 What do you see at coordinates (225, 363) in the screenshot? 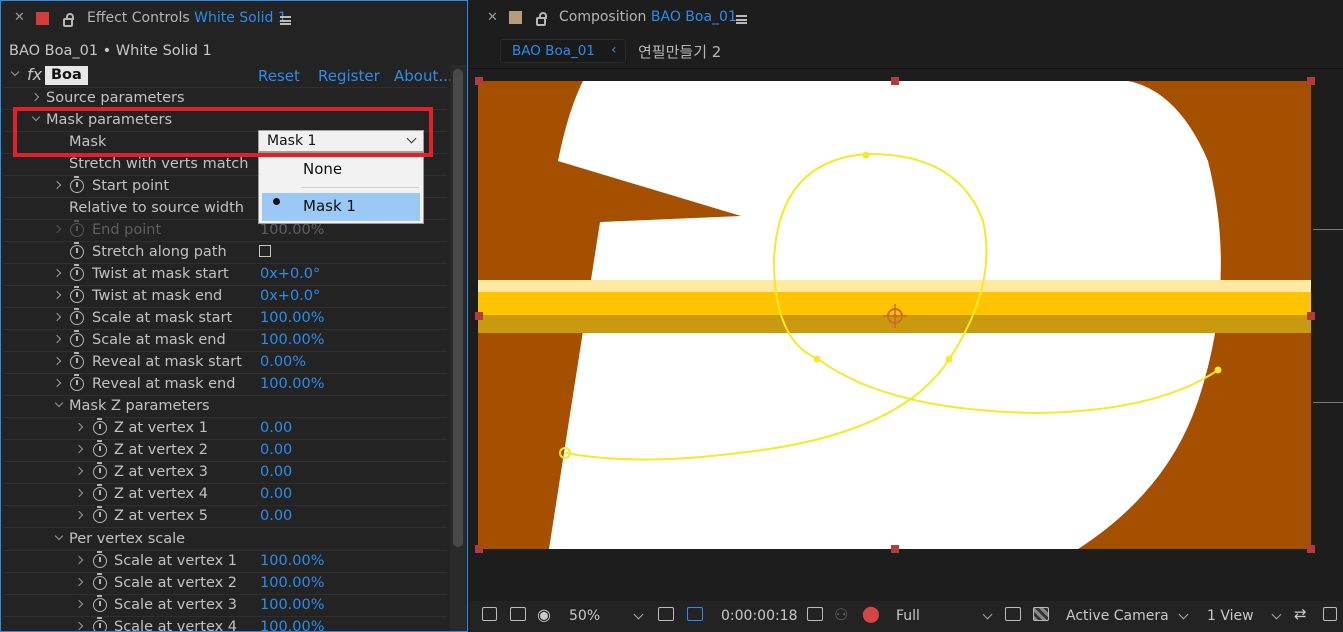
I see `reveal-start-row: Reveal at mask start 0.00%` at bounding box center [225, 363].